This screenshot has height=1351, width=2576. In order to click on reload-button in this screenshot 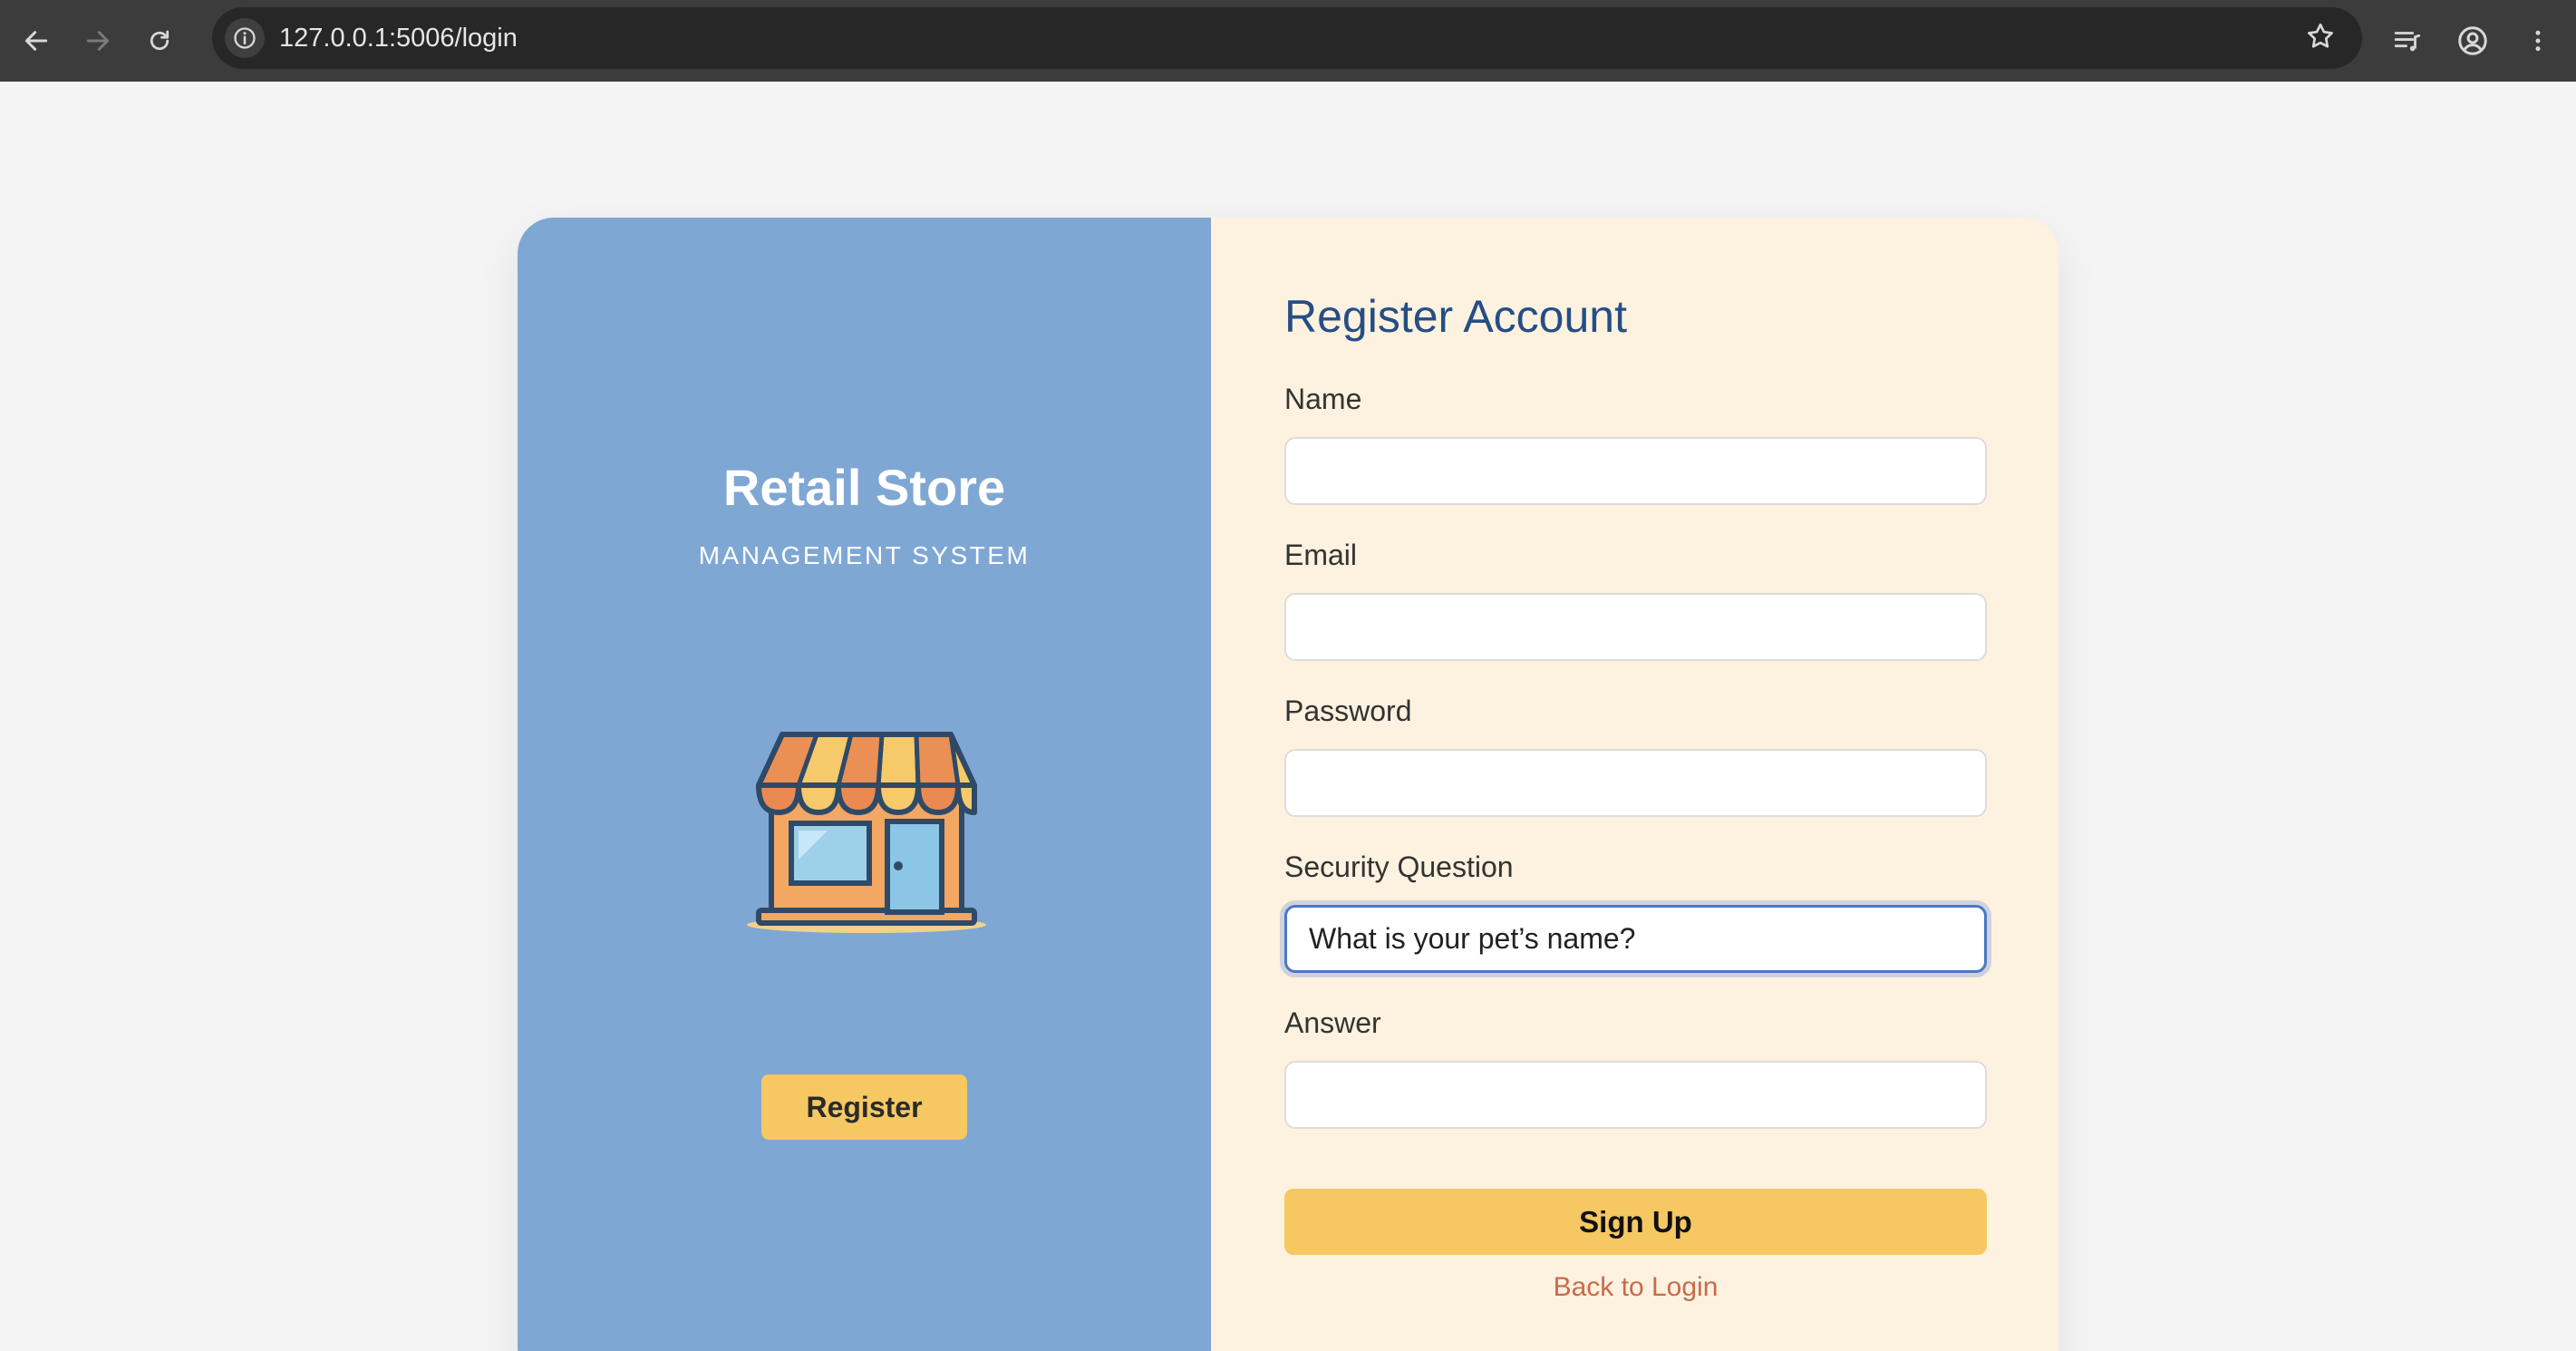, I will do `click(159, 40)`.